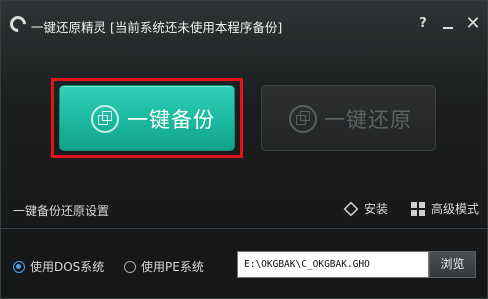  I want to click on close-button: ✕, so click(473, 24).